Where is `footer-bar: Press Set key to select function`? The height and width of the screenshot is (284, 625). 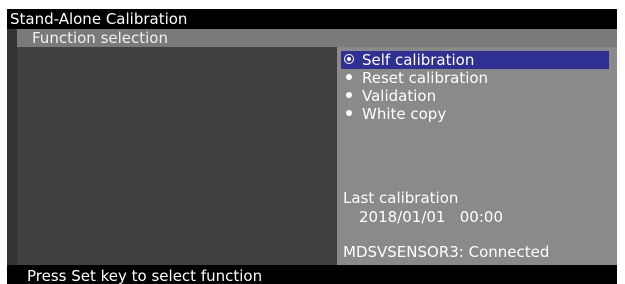
footer-bar: Press Set key to select function is located at coordinates (312, 274).